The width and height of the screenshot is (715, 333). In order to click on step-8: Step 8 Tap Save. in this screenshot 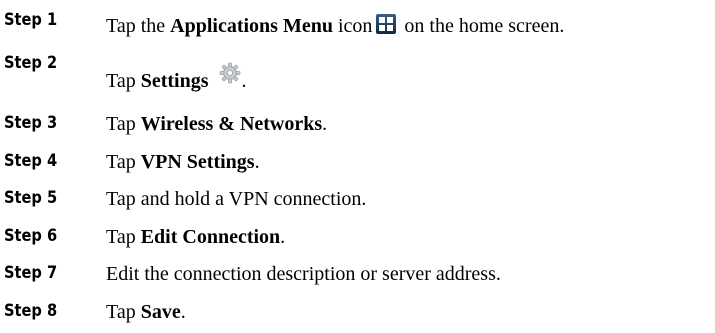, I will do `click(356, 313)`.